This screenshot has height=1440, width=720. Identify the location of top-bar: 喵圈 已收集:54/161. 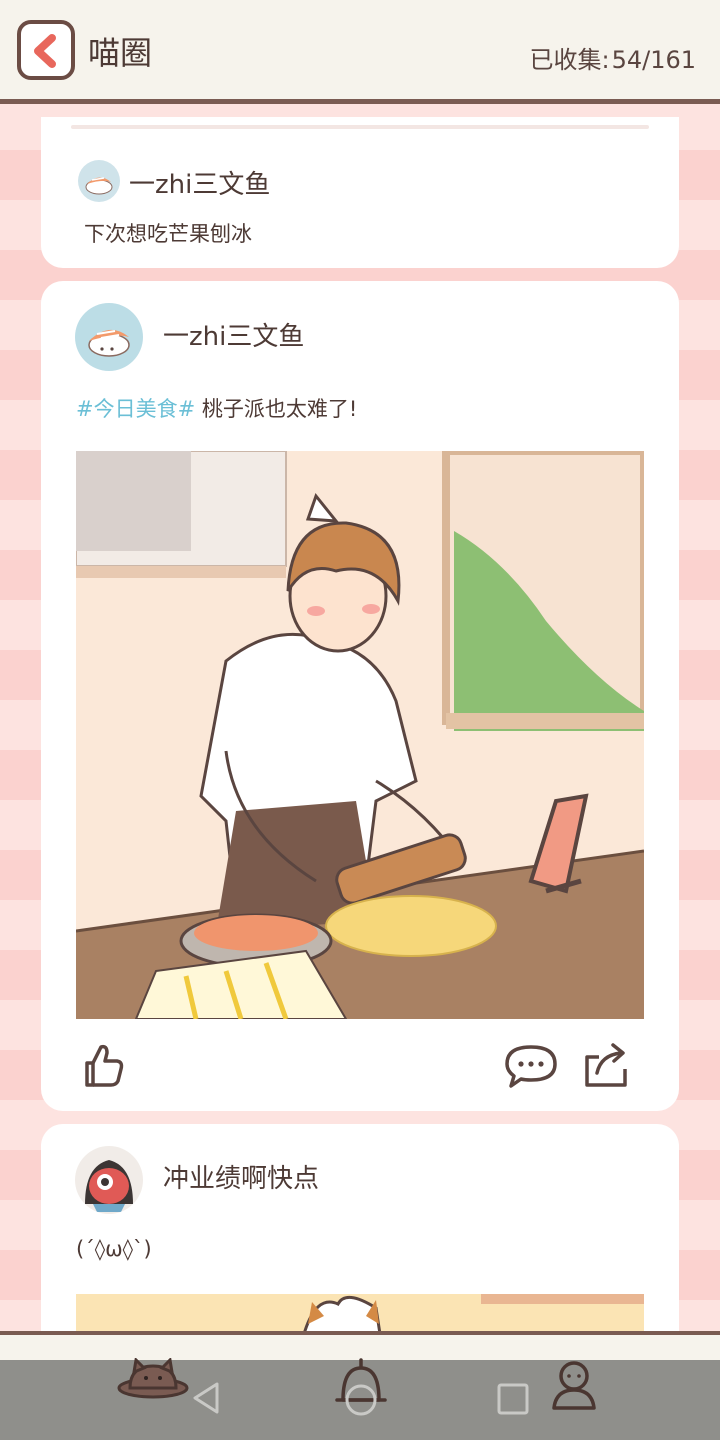
(360, 52).